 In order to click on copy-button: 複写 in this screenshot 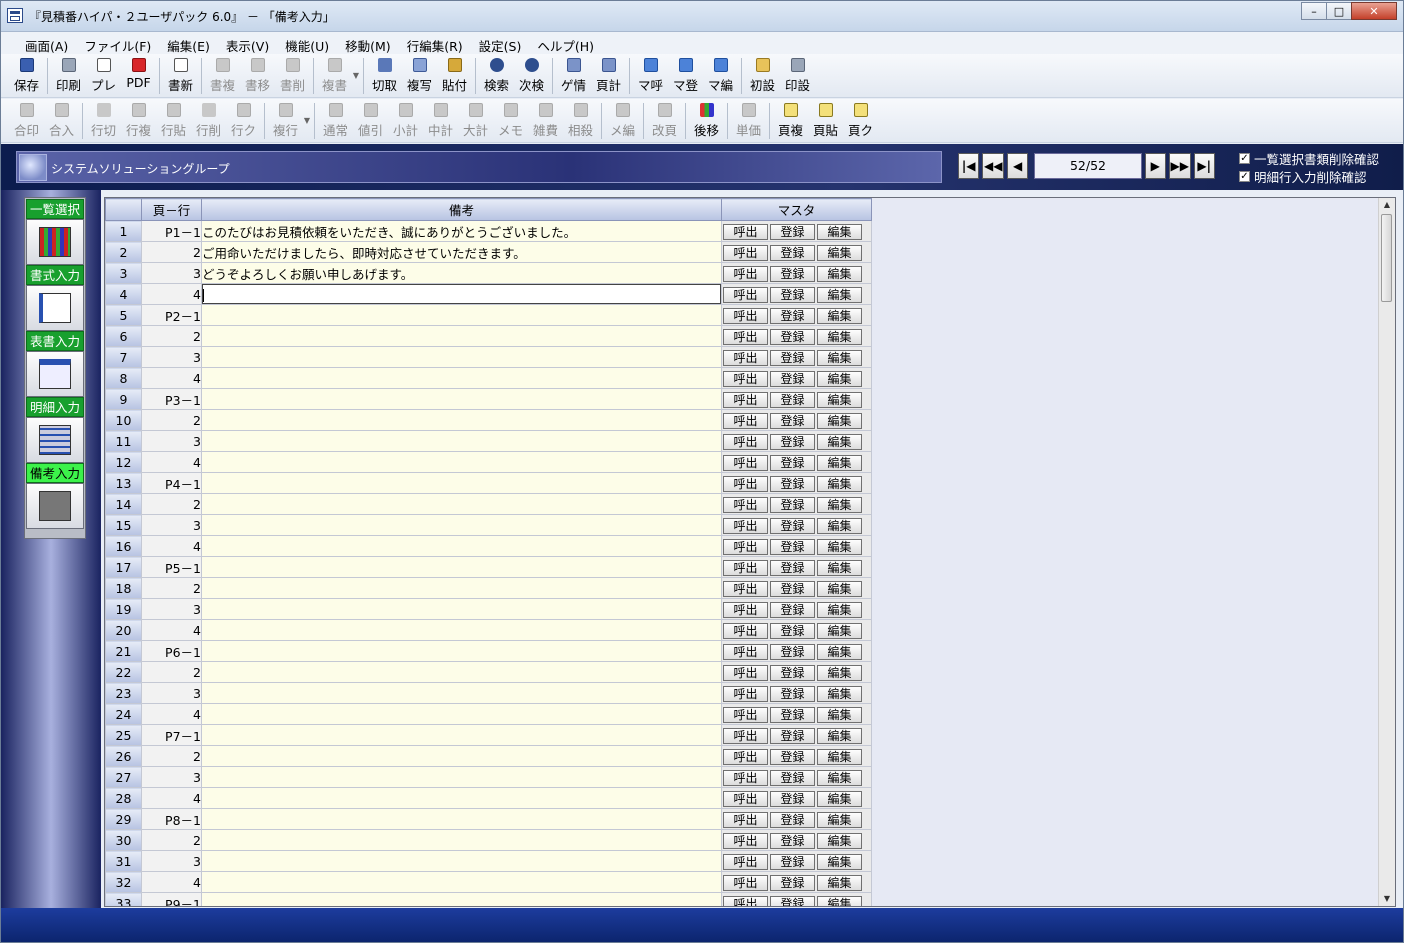, I will do `click(419, 75)`.